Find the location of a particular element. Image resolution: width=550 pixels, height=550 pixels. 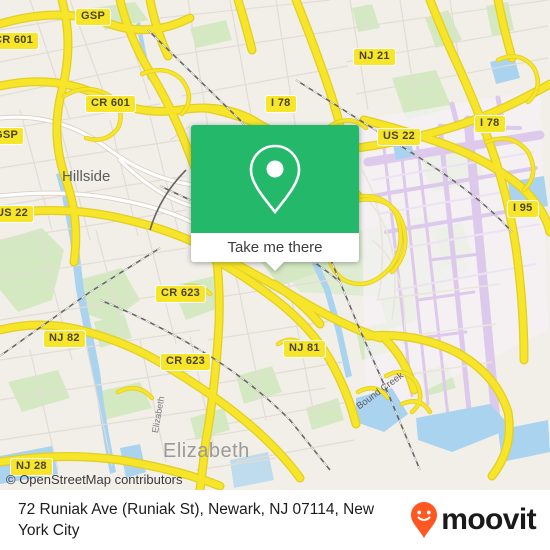

moovit-pin-icon is located at coordinates (424, 520).